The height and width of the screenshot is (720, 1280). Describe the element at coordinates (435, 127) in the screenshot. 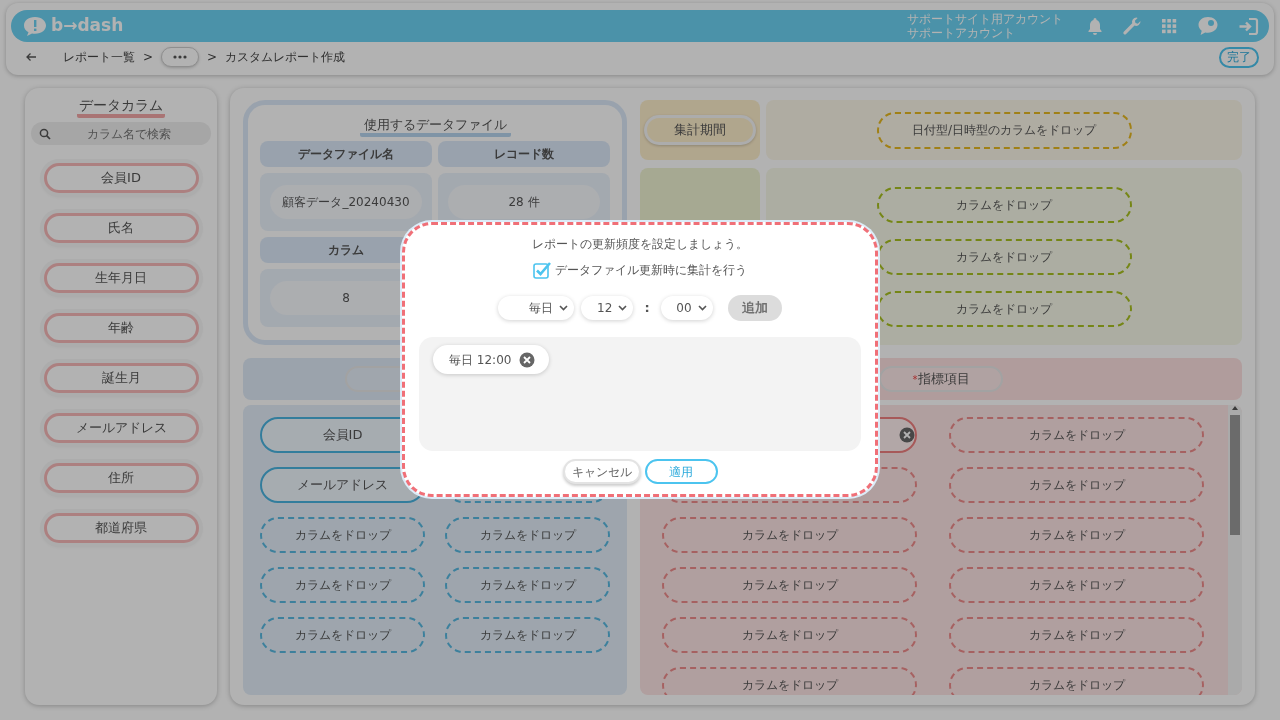

I see `section-title: 使用するデータファイル` at that location.